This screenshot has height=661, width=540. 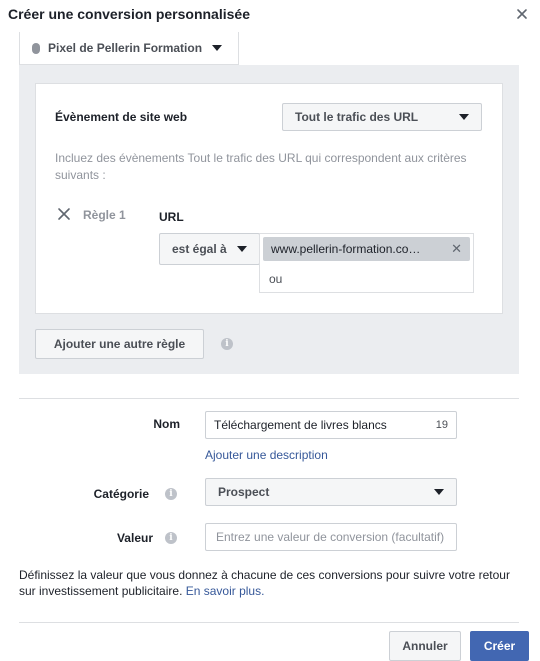 I want to click on add-rule-button: Ajouter une autre règle, so click(x=119, y=344).